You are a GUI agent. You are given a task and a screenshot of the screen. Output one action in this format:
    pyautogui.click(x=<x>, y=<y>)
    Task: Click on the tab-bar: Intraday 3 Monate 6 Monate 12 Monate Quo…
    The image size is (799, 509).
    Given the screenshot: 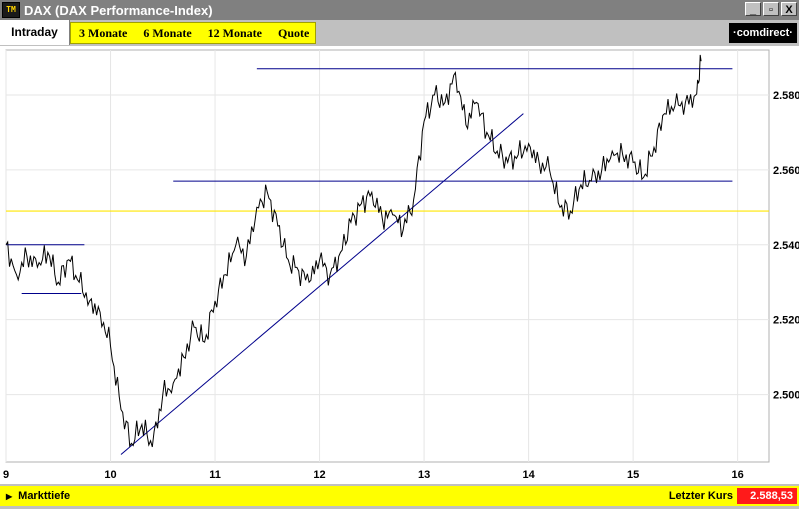 What is the action you would take?
    pyautogui.click(x=399, y=32)
    